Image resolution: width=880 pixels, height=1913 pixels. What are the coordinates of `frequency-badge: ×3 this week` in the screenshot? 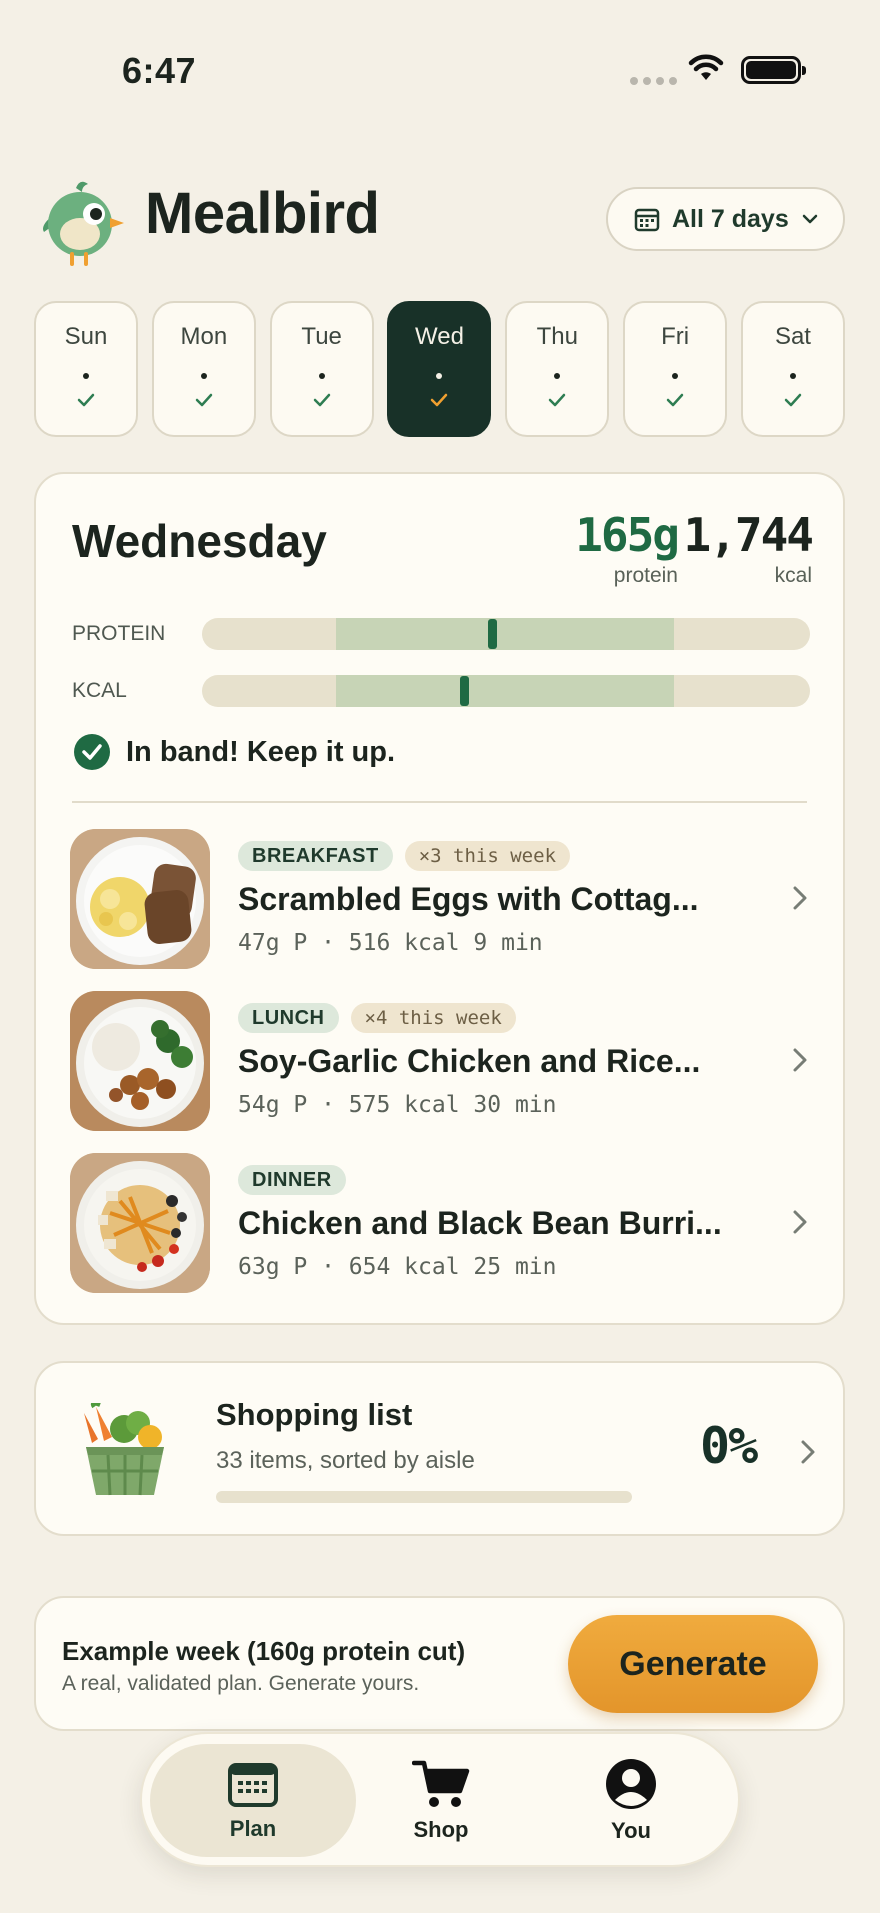 It's located at (487, 856).